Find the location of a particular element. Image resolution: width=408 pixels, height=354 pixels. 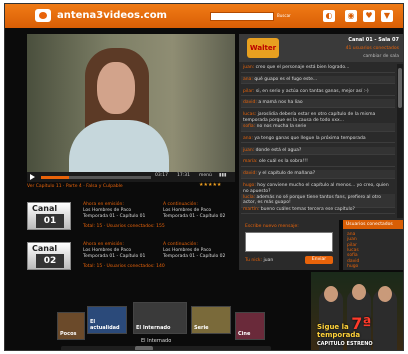

channel-logo-name: Canal is located at coordinates (45, 208).